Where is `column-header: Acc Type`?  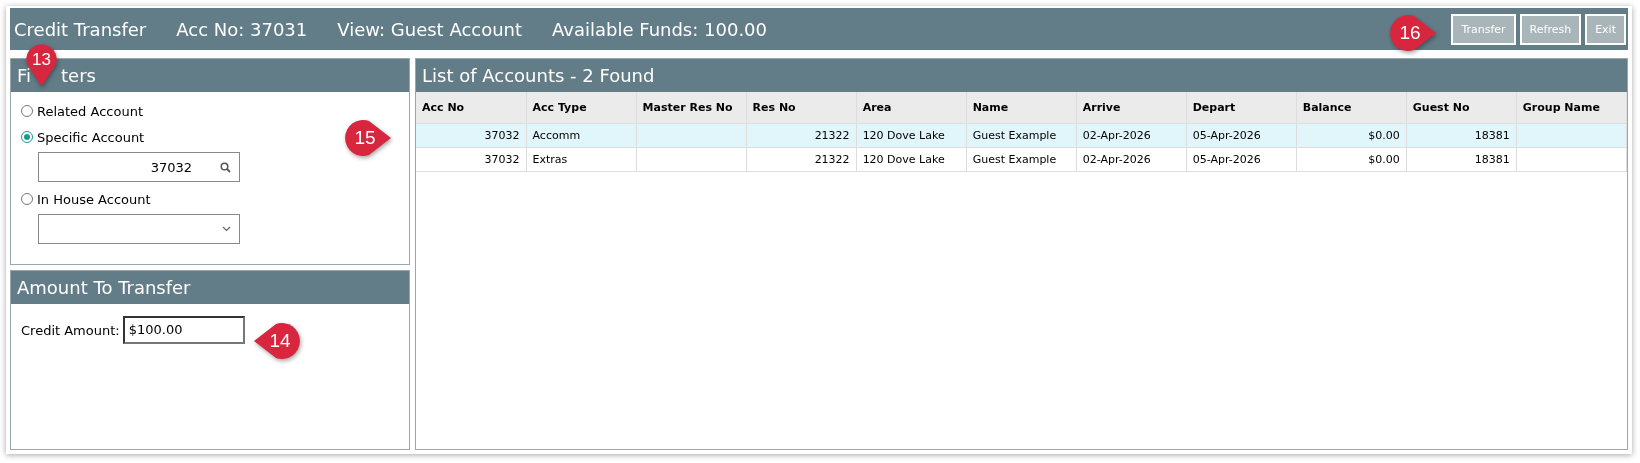 column-header: Acc Type is located at coordinates (581, 108).